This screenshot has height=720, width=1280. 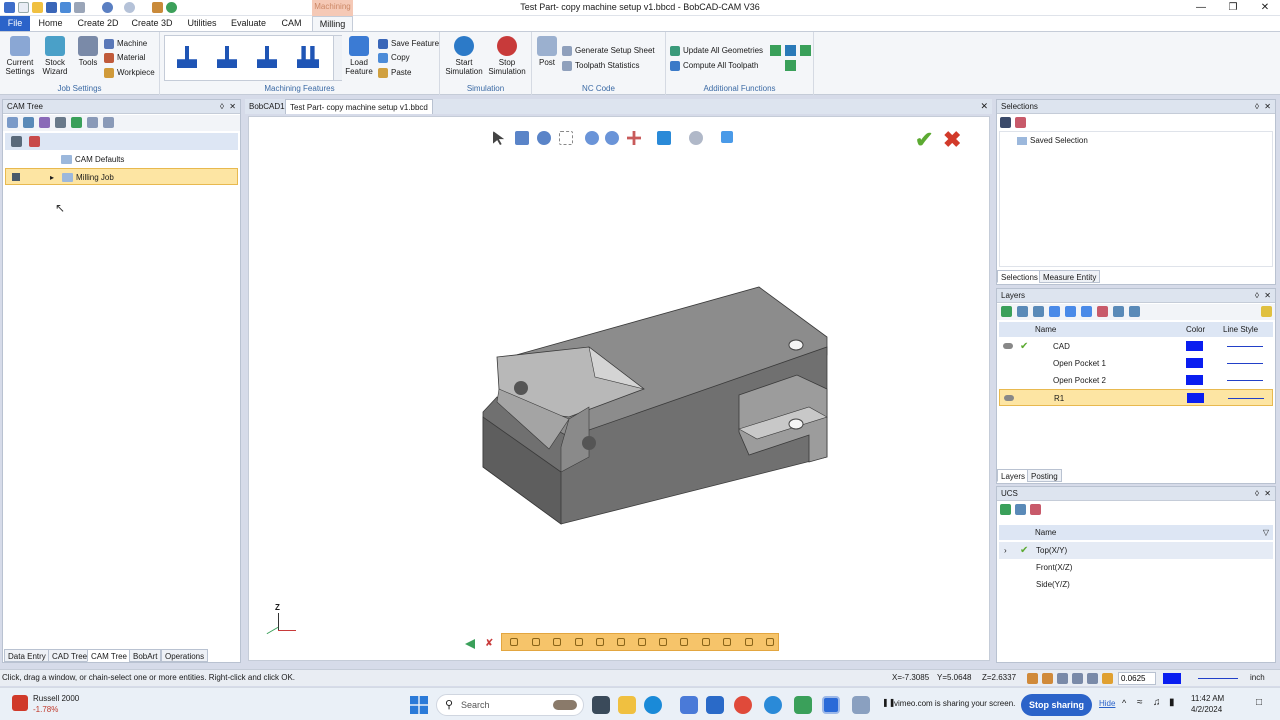 I want to click on generate-setup-sheet-button: Generate Setup Sheet, so click(x=608, y=51).